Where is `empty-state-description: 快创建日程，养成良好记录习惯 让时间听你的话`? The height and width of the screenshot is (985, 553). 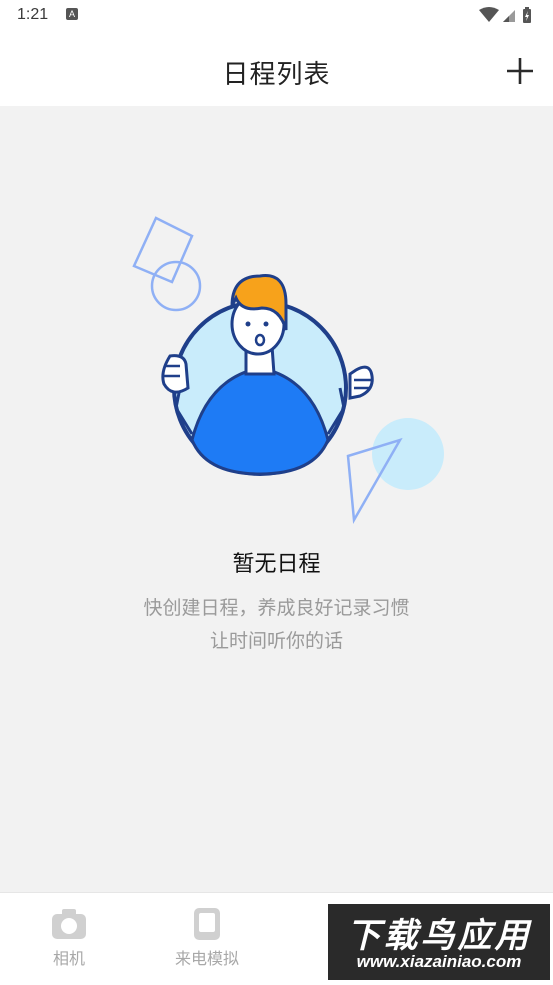 empty-state-description: 快创建日程，养成良好记录习惯 让时间听你的话 is located at coordinates (276, 625).